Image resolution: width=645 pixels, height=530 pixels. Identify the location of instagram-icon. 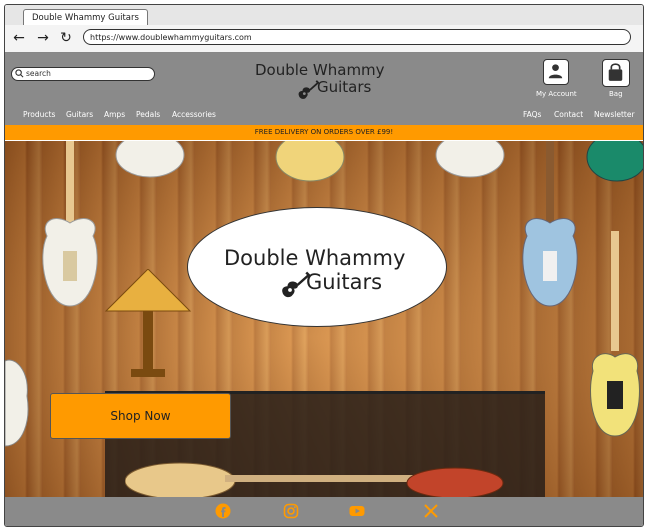
(291, 511).